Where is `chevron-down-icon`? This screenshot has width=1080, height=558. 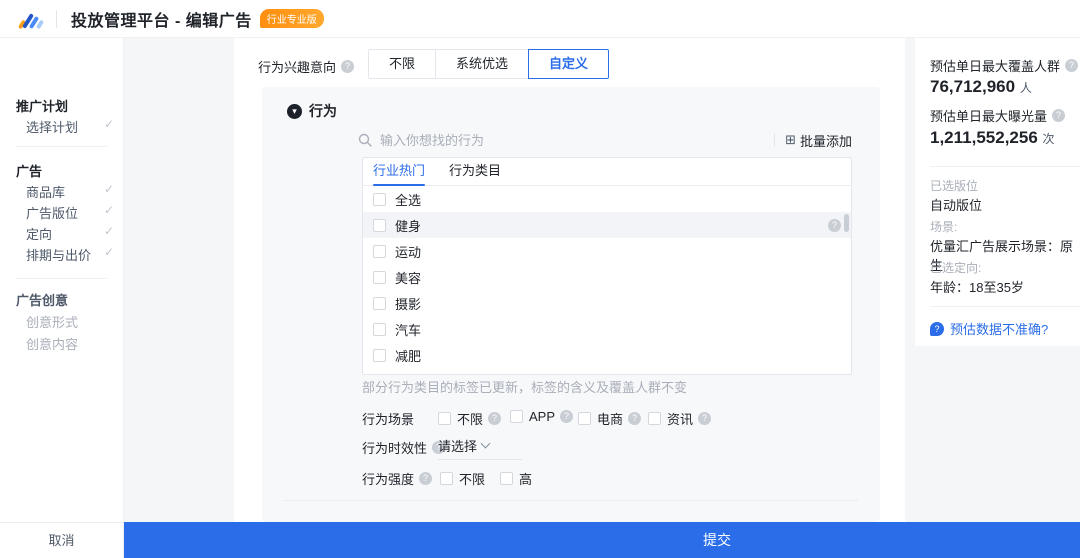
chevron-down-icon is located at coordinates (485, 443).